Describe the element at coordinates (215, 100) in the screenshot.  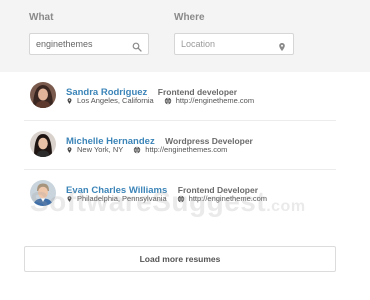
I see `candidate-website: http://enginetheme.com` at that location.